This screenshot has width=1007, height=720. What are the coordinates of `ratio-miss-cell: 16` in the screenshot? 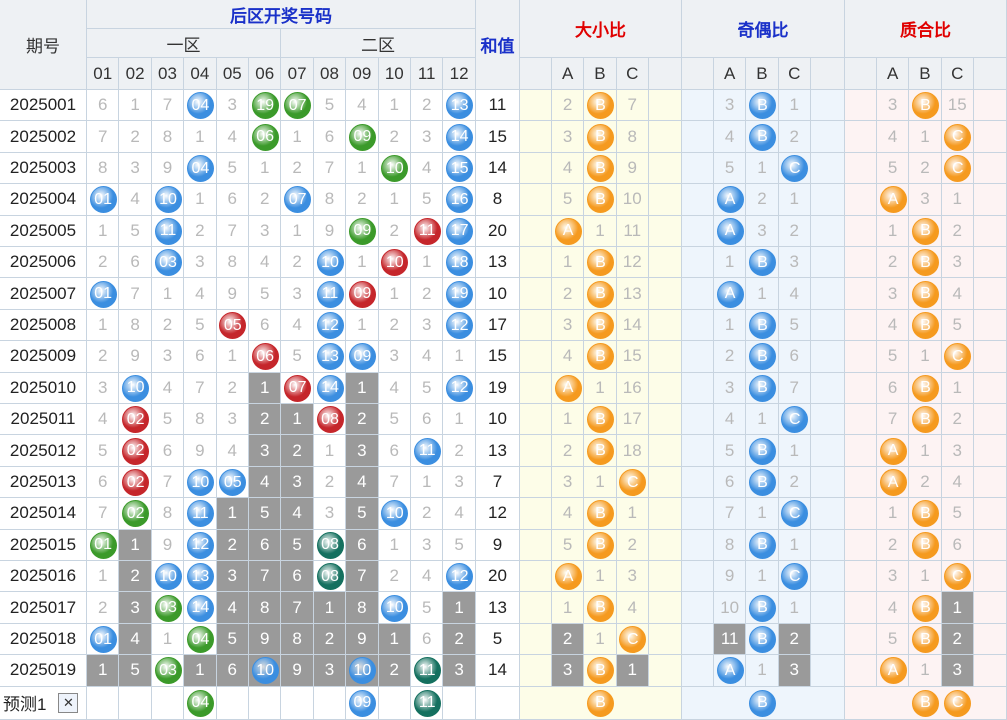 It's located at (632, 388).